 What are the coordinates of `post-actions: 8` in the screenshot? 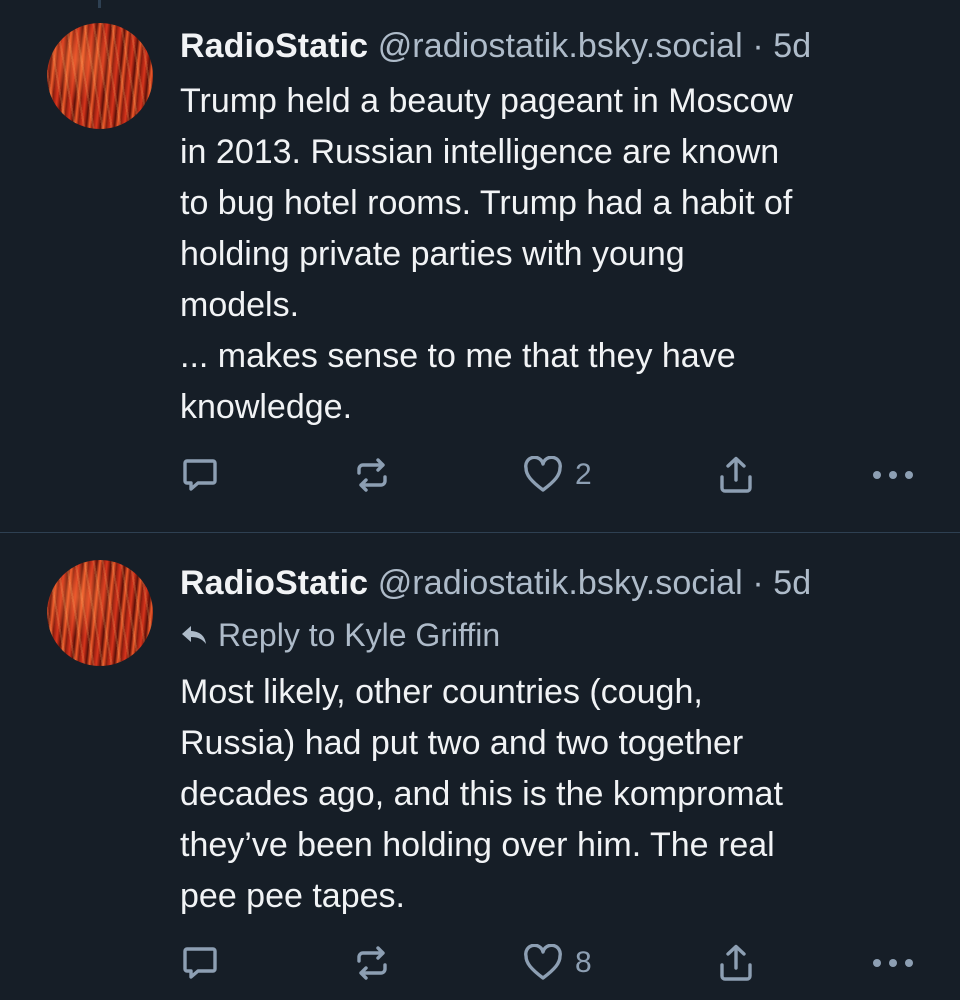 It's located at (547, 963).